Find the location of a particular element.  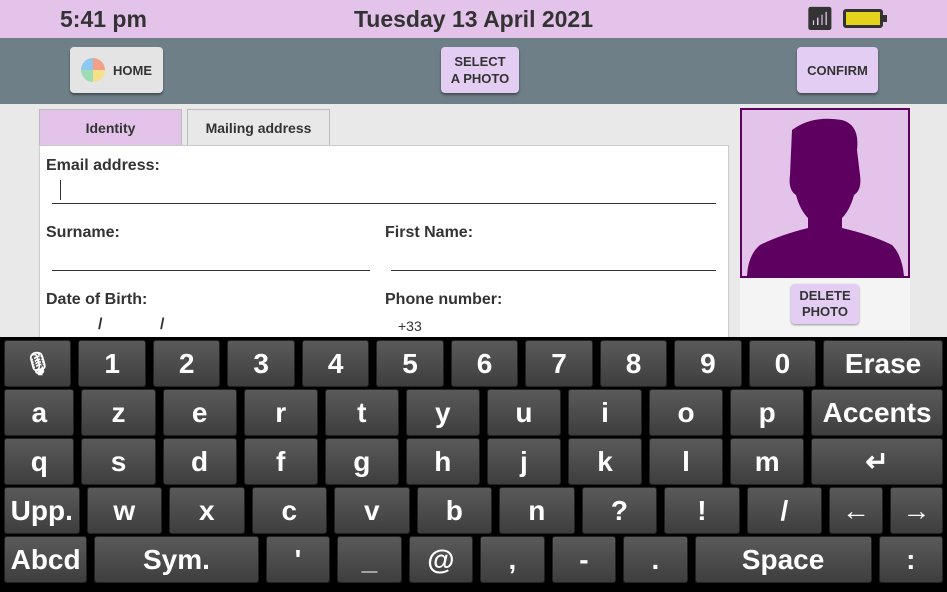

first-name-label: First Name: is located at coordinates (429, 232).